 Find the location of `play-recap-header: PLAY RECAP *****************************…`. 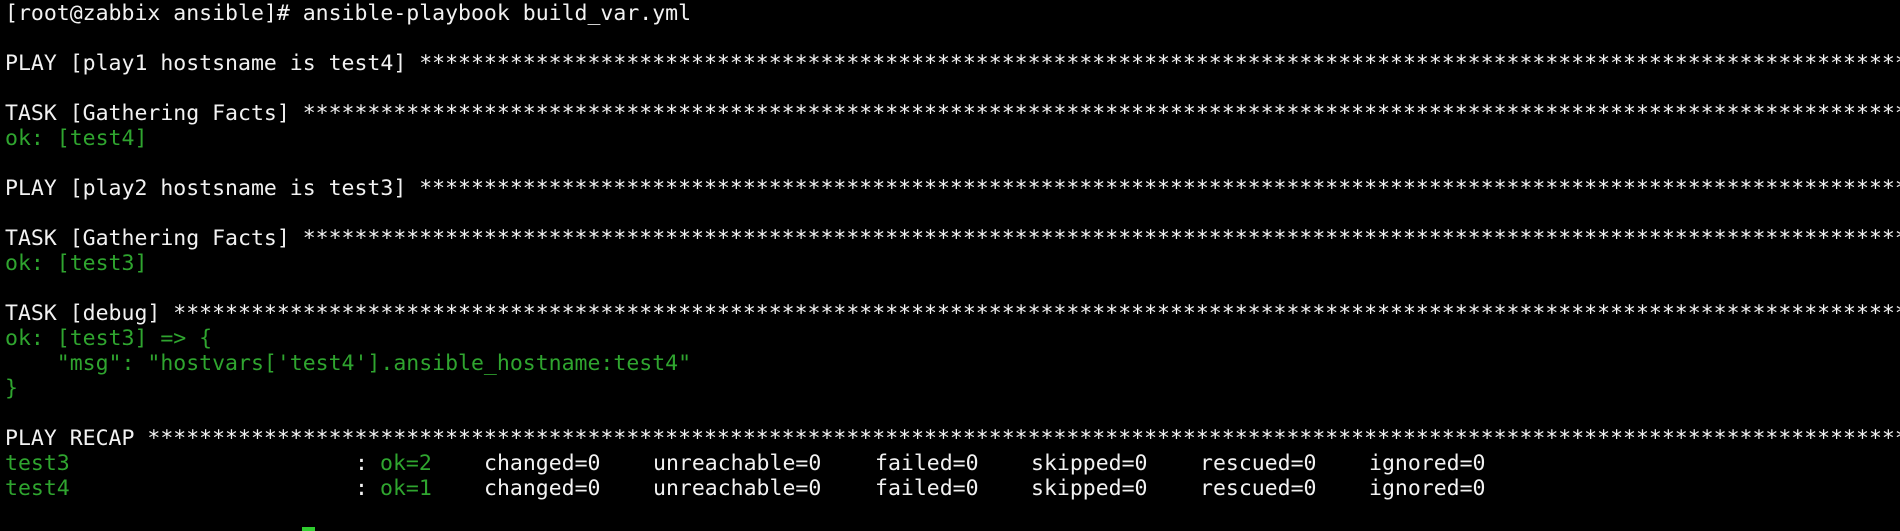

play-recap-header: PLAY RECAP *****************************… is located at coordinates (952, 438).